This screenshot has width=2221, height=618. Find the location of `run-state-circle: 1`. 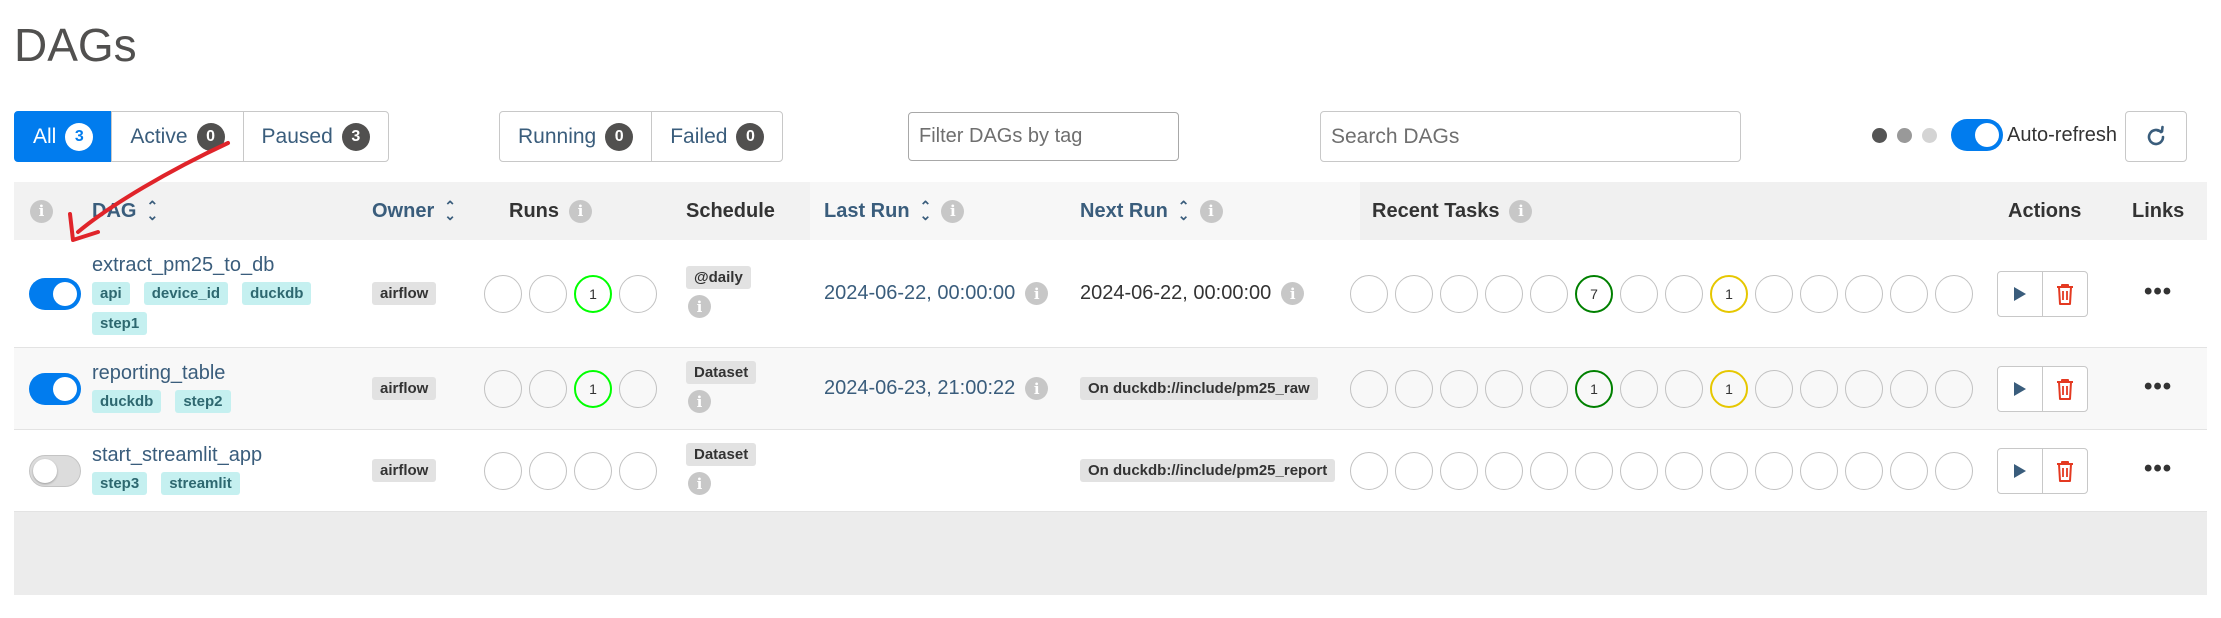

run-state-circle: 1 is located at coordinates (593, 294).